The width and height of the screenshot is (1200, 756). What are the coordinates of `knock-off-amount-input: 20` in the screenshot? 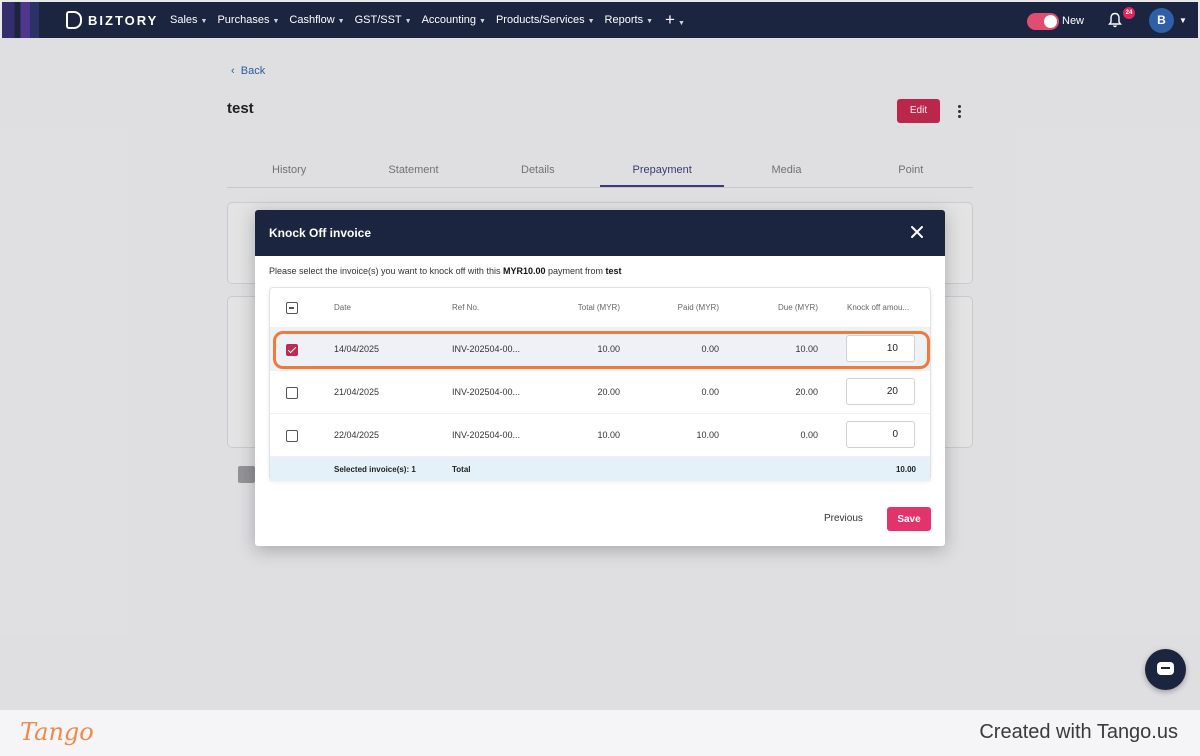 It's located at (880, 391).